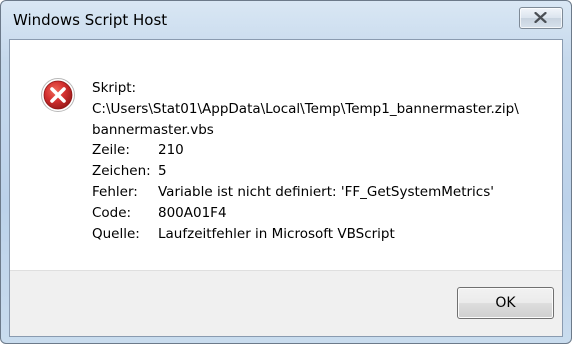 The width and height of the screenshot is (572, 344). Describe the element at coordinates (121, 171) in the screenshot. I see `field-label: Zeichen:` at that location.